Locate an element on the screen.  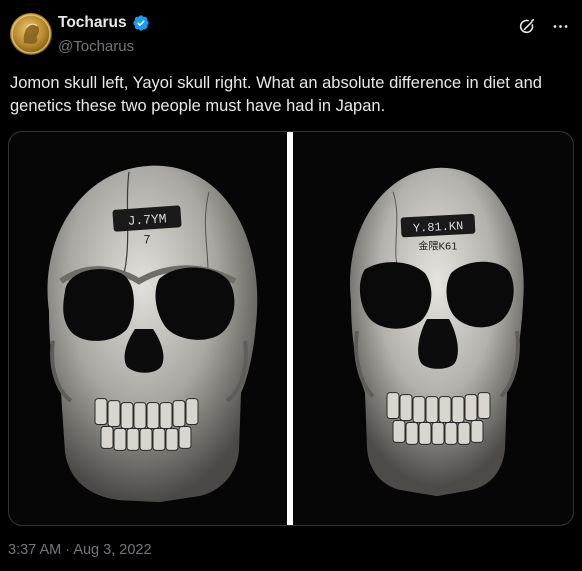
more-horizontal-icon is located at coordinates (560, 26).